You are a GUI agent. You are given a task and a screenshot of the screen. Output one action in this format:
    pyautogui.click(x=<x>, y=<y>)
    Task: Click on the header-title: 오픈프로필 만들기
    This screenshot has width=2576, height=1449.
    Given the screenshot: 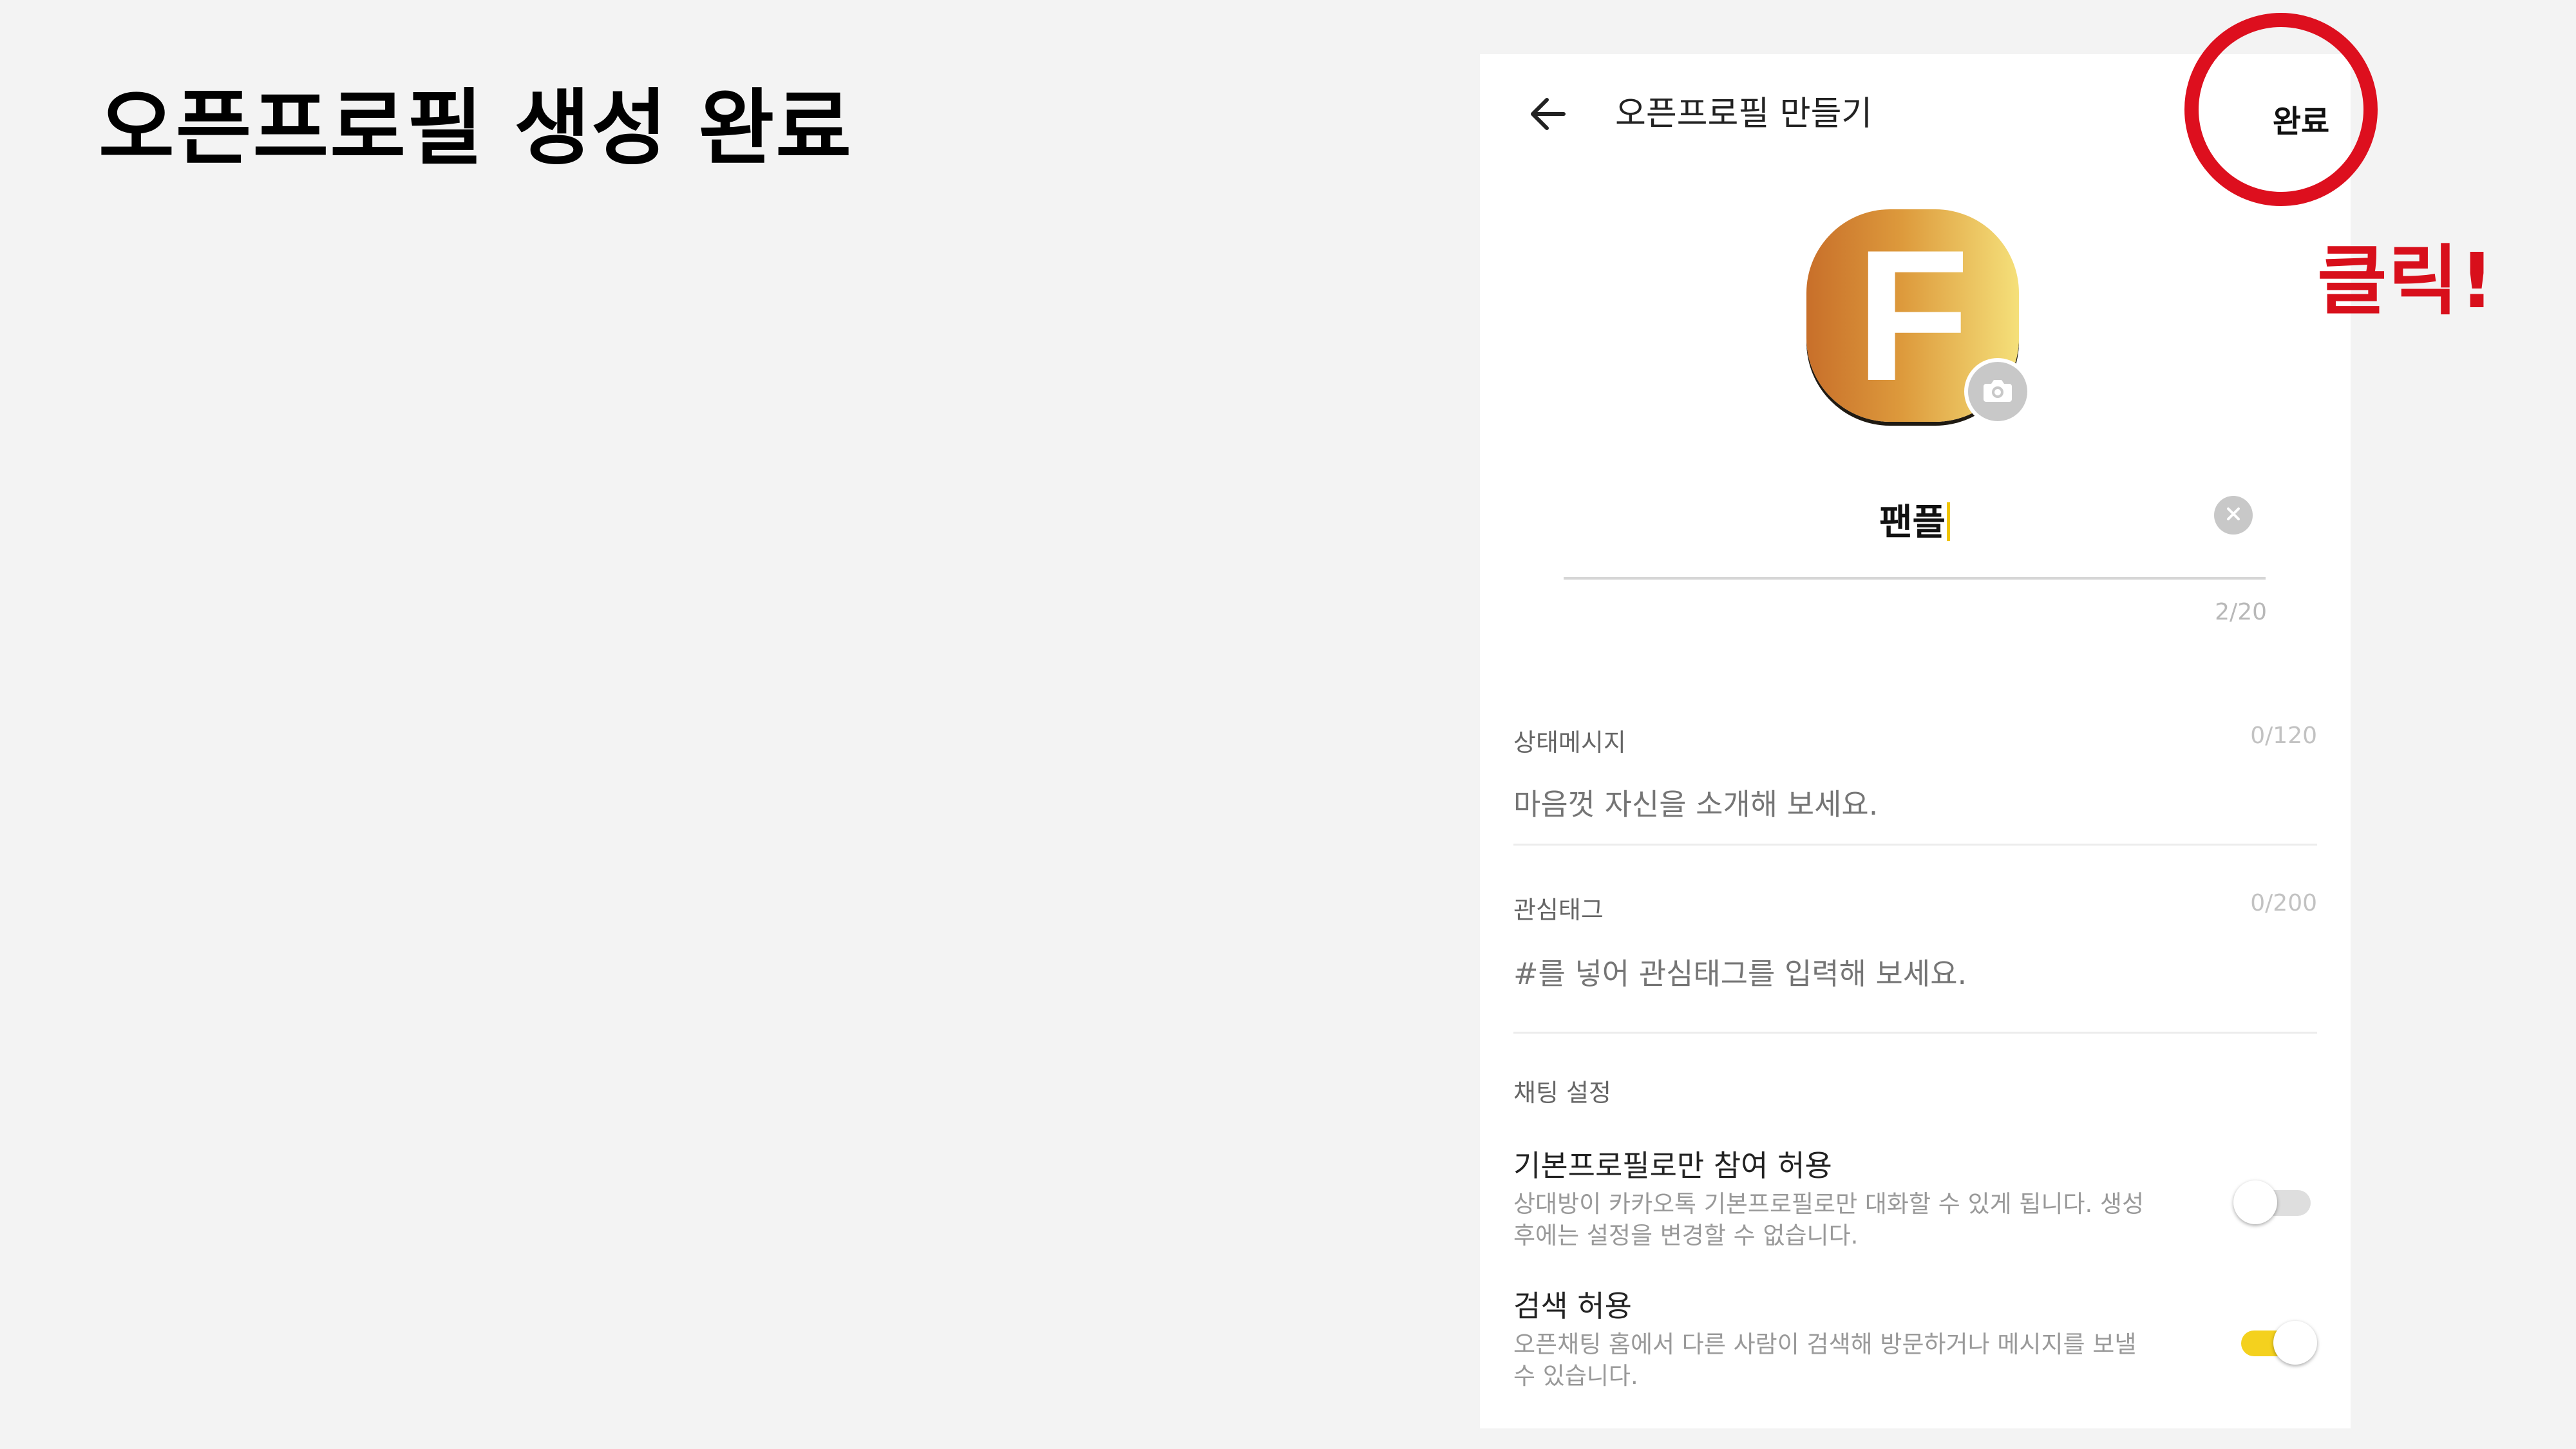 What is the action you would take?
    pyautogui.click(x=1744, y=114)
    